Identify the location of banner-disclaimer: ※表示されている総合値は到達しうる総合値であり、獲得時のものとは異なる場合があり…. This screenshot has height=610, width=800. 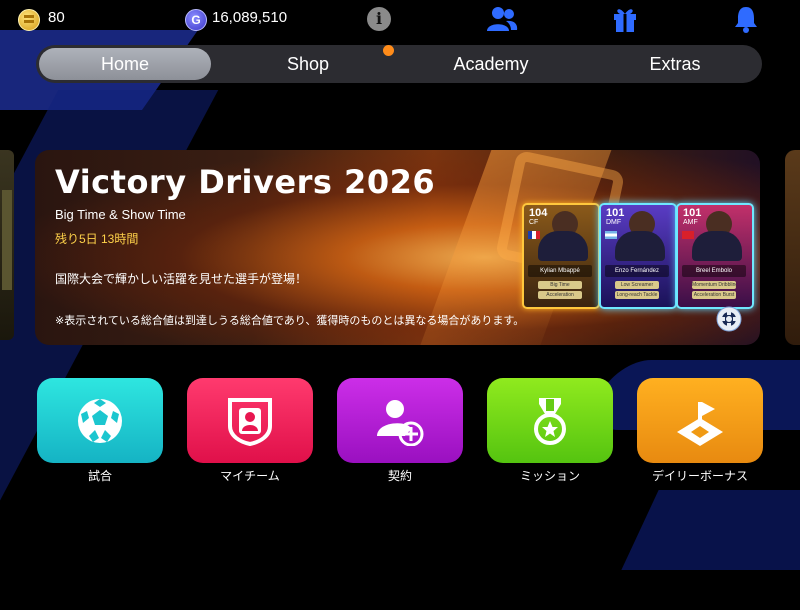
(290, 321).